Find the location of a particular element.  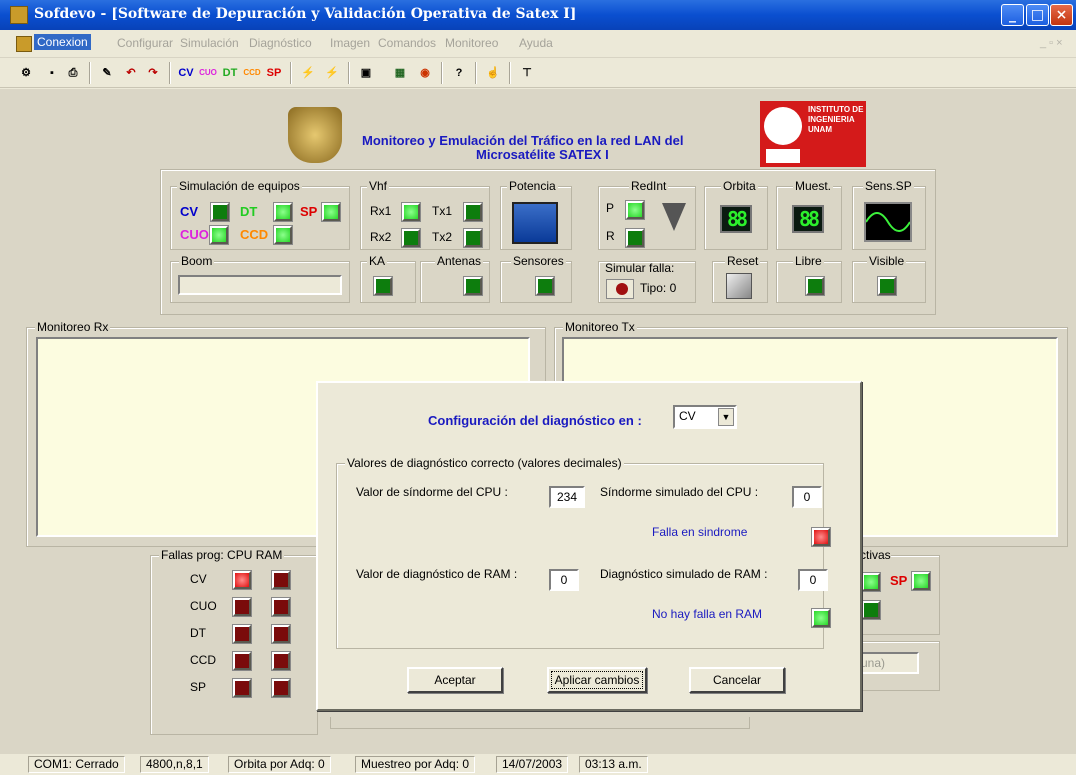

save-icon: ▪ is located at coordinates (52, 73).